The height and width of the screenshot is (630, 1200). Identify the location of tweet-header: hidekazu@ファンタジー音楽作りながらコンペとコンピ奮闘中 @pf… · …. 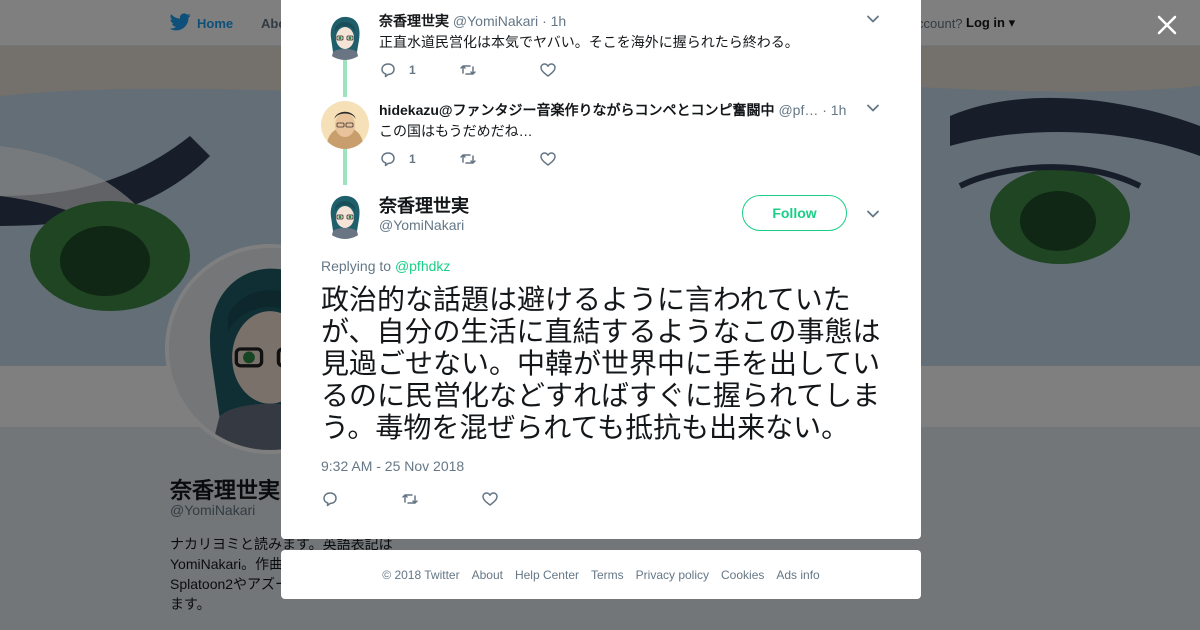
(612, 110).